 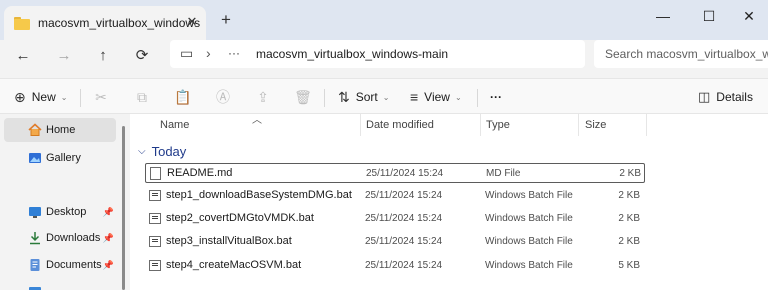 What do you see at coordinates (169, 151) in the screenshot?
I see `group-label: Today` at bounding box center [169, 151].